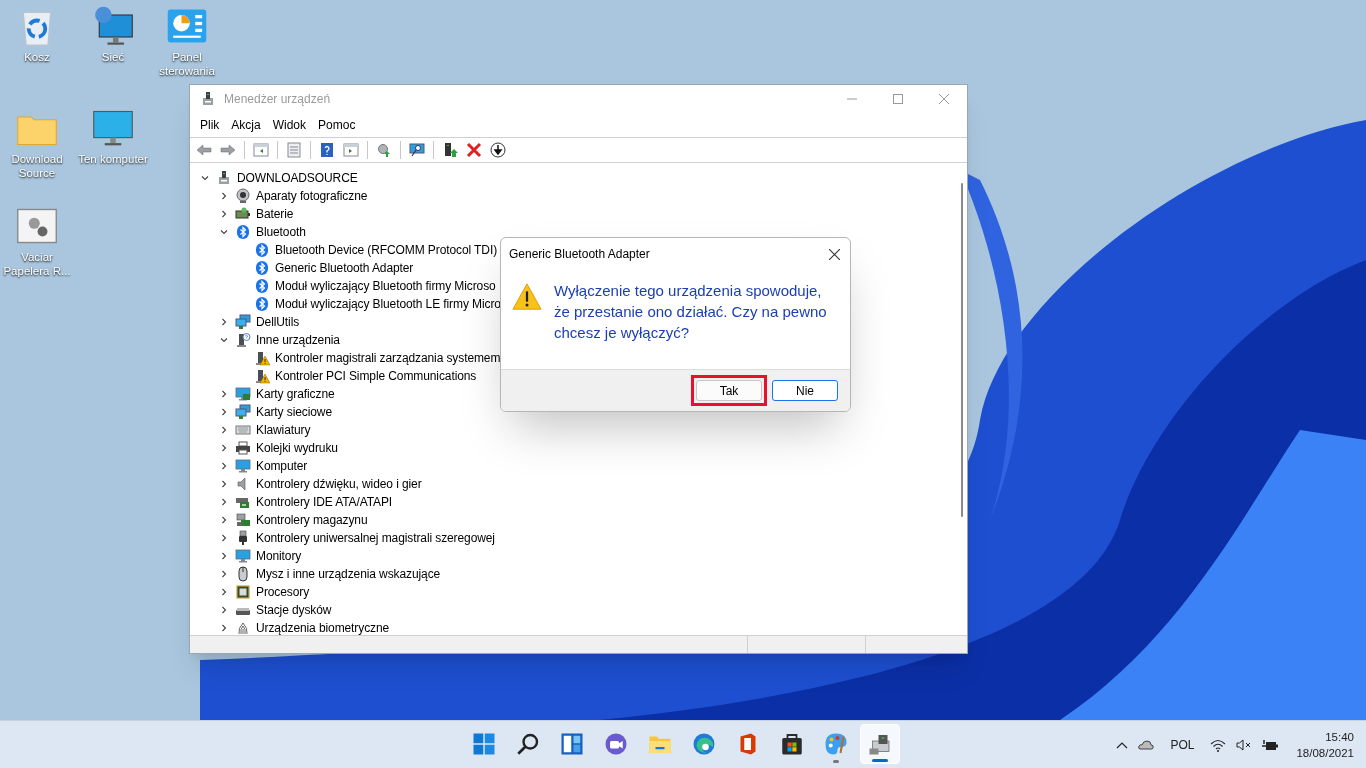 This screenshot has height=768, width=1366. Describe the element at coordinates (1339, 737) in the screenshot. I see `clock-time: 15:40` at that location.